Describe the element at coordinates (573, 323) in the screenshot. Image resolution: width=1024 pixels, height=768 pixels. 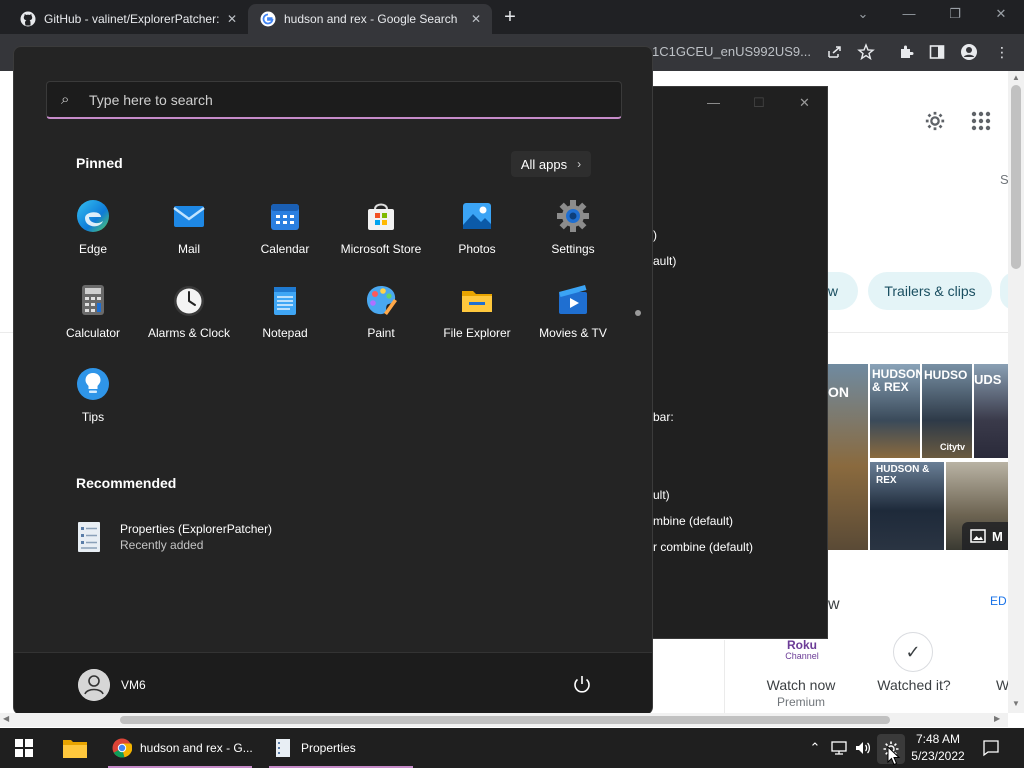
I see `pinned-app-movies-tv: Movies & TV` at that location.